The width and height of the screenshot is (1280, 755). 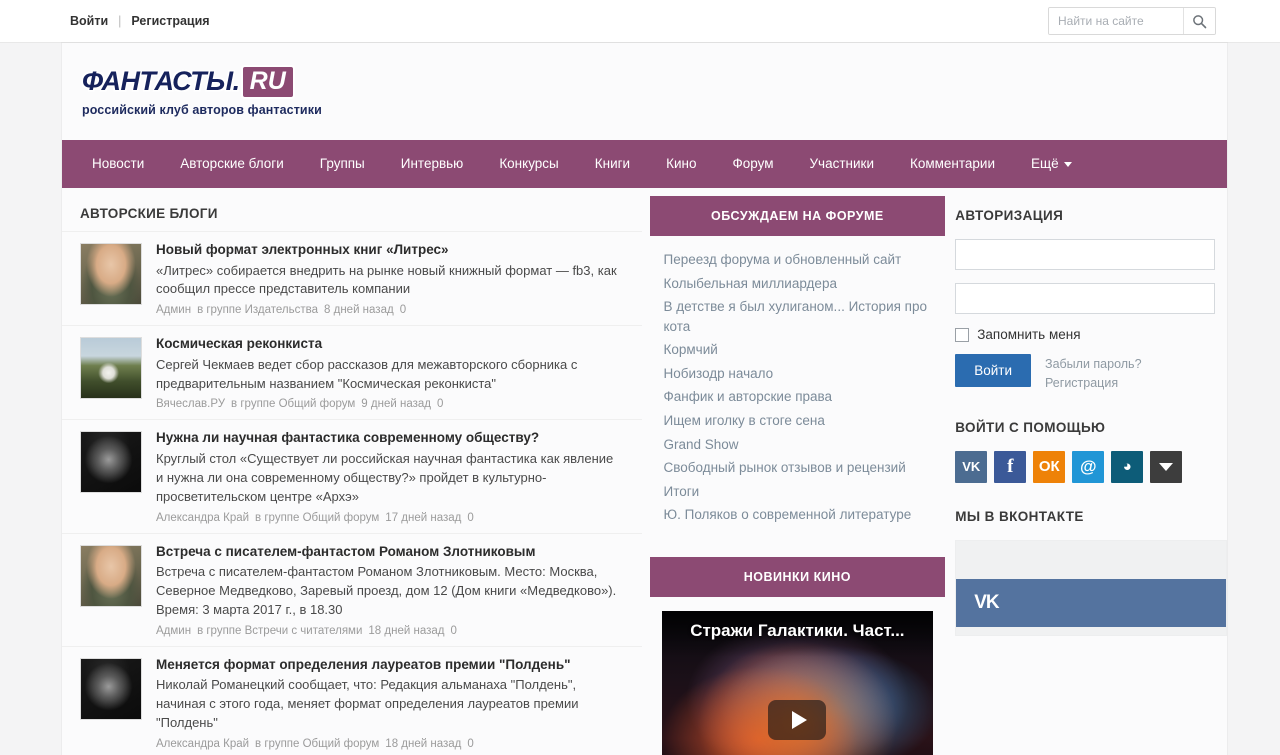 I want to click on mailru-icon: @, so click(x=1088, y=466).